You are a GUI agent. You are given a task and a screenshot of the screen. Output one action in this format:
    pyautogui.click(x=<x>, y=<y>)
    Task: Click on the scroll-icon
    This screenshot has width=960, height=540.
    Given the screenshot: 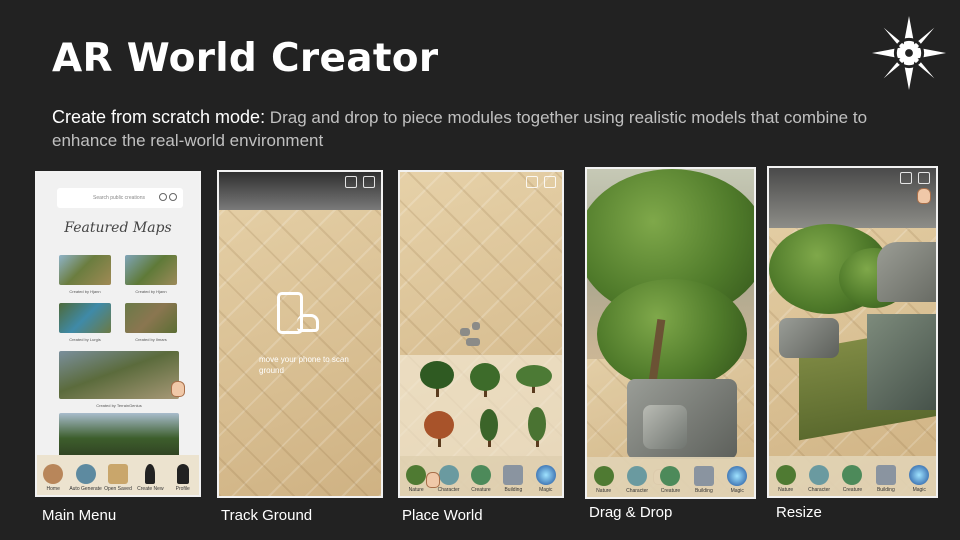 What is the action you would take?
    pyautogui.click(x=117, y=474)
    